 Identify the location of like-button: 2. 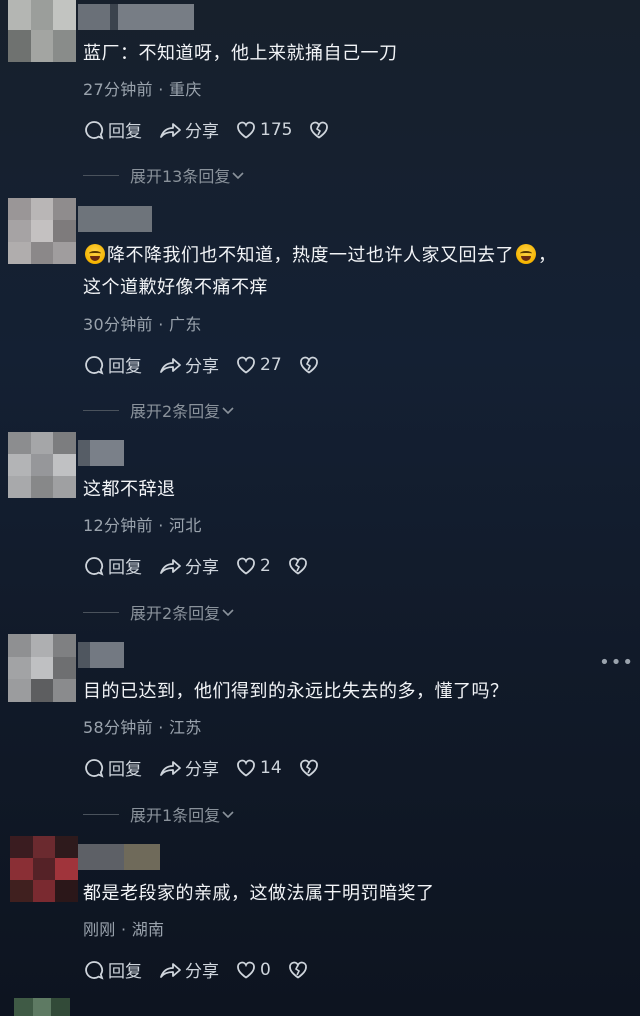
(253, 566).